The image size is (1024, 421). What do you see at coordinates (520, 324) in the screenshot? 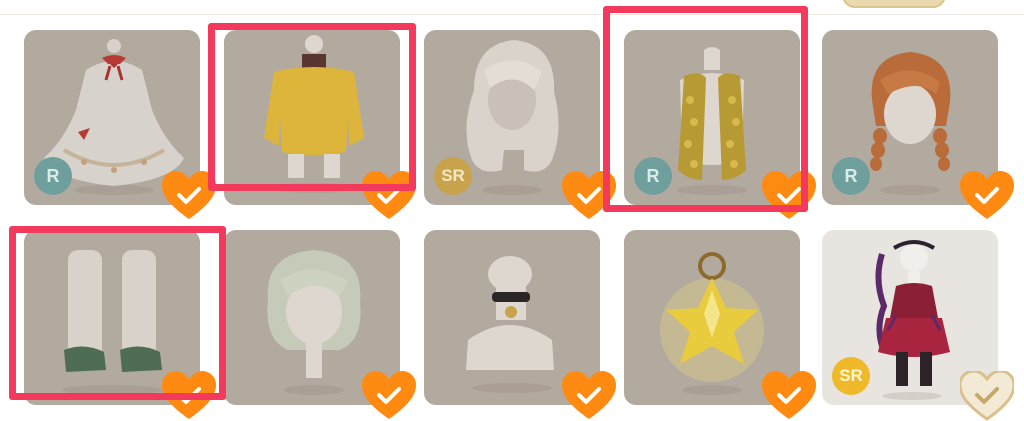
I see `item-card-choker` at bounding box center [520, 324].